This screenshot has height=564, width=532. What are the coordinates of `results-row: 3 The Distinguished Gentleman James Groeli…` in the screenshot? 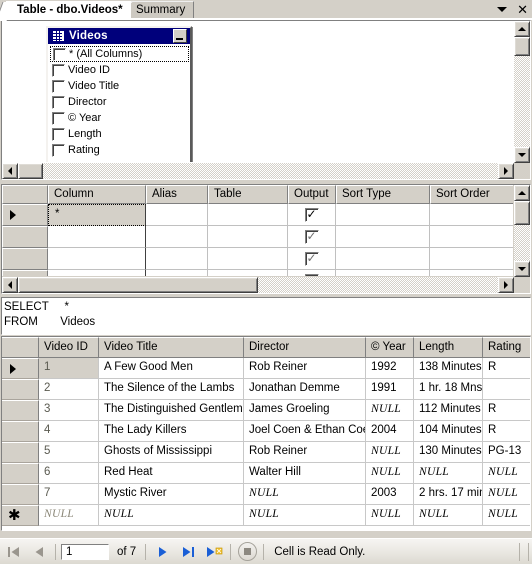 It's located at (266, 410).